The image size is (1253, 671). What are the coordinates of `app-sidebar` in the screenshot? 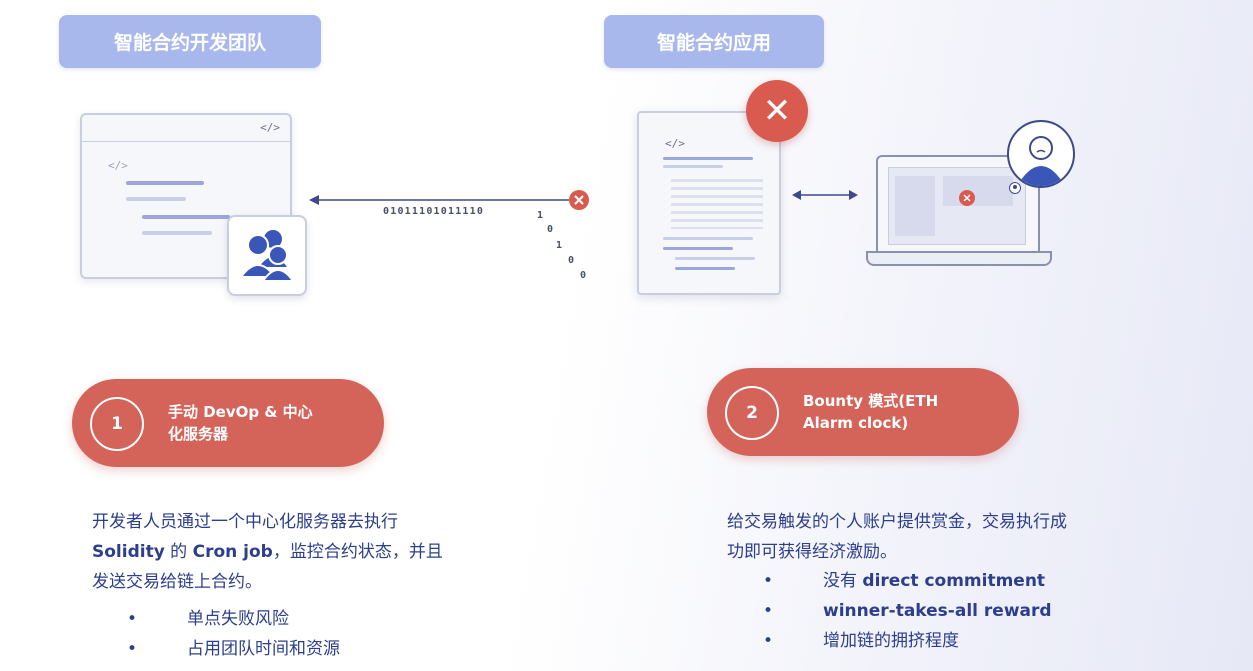 It's located at (915, 206).